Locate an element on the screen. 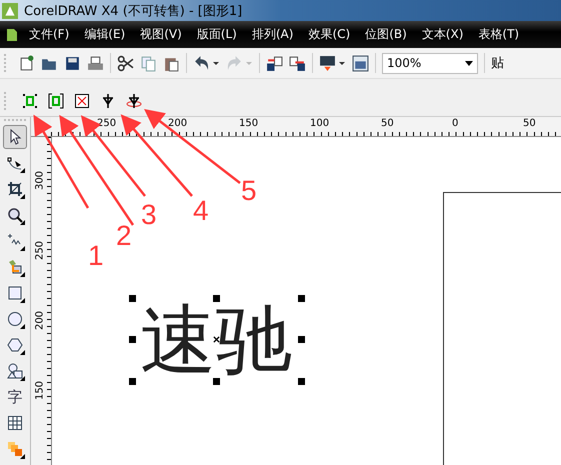 Image resolution: width=561 pixels, height=465 pixels. menu-item: 版面(L) is located at coordinates (216, 34).